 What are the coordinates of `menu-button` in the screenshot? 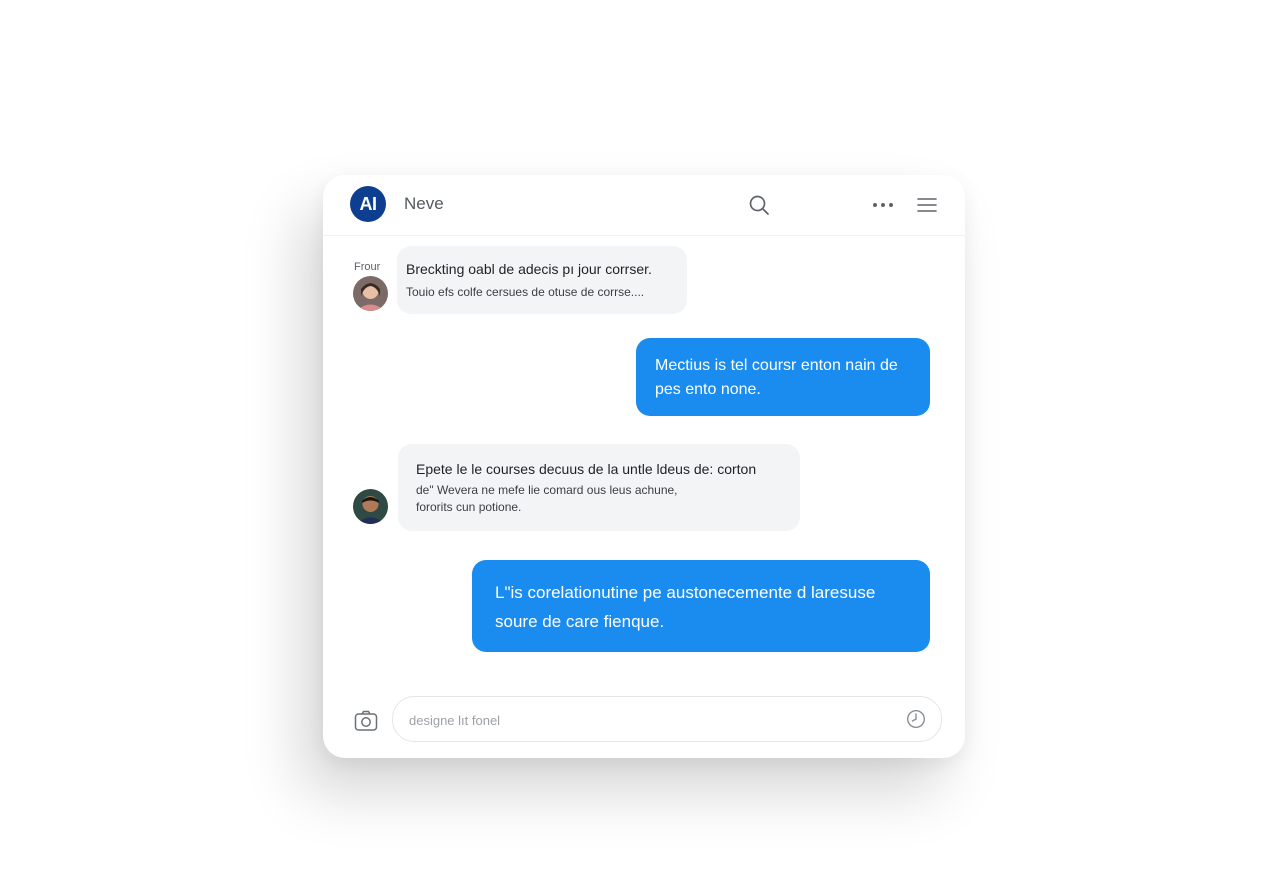 It's located at (927, 205).